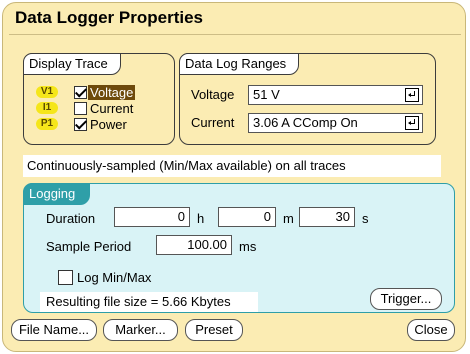  Describe the element at coordinates (214, 330) in the screenshot. I see `preset-button: Preset` at that location.